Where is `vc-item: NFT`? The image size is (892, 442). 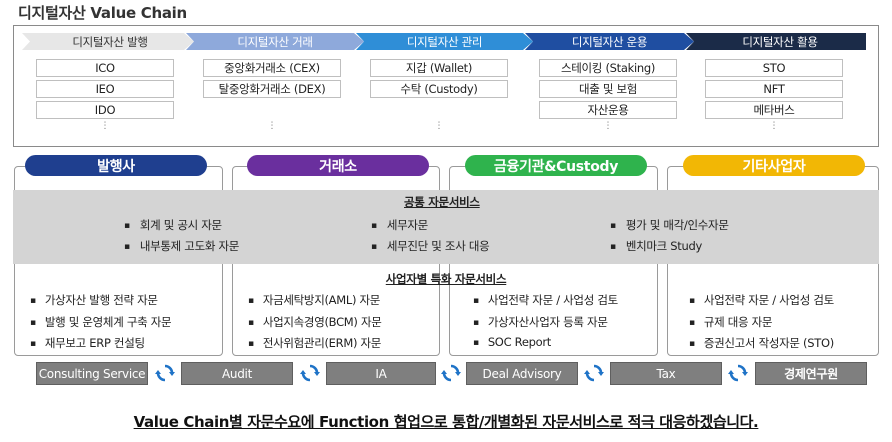
vc-item: NFT is located at coordinates (774, 89).